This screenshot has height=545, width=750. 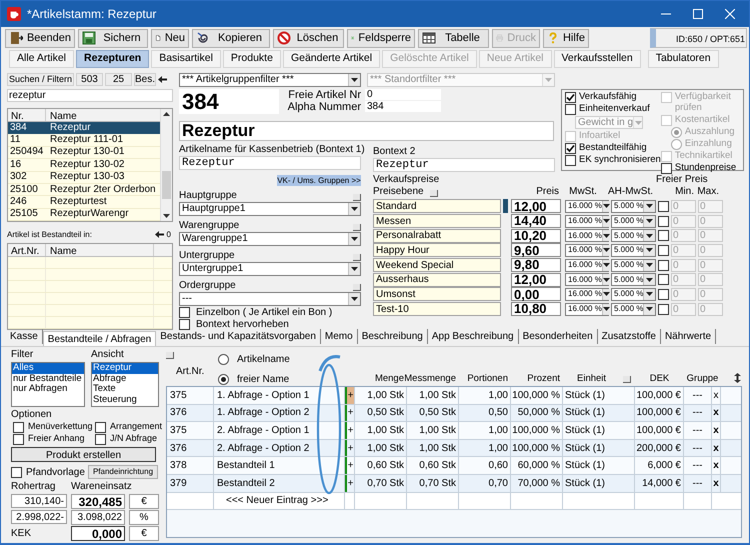 What do you see at coordinates (27, 115) in the screenshot?
I see `column-header: Nr.` at bounding box center [27, 115].